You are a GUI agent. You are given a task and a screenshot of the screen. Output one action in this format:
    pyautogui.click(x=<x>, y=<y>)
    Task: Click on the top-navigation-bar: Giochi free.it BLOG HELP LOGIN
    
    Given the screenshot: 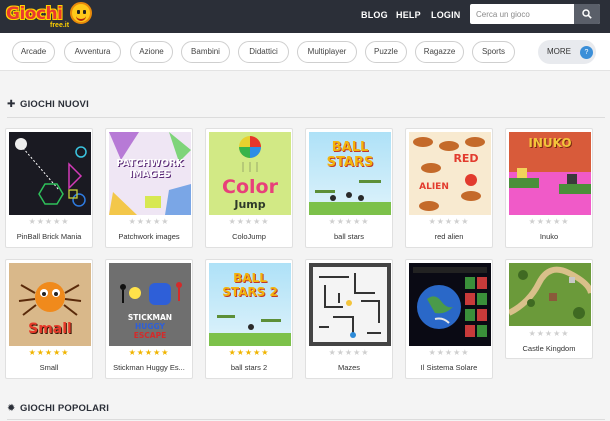 What is the action you would take?
    pyautogui.click(x=305, y=16)
    